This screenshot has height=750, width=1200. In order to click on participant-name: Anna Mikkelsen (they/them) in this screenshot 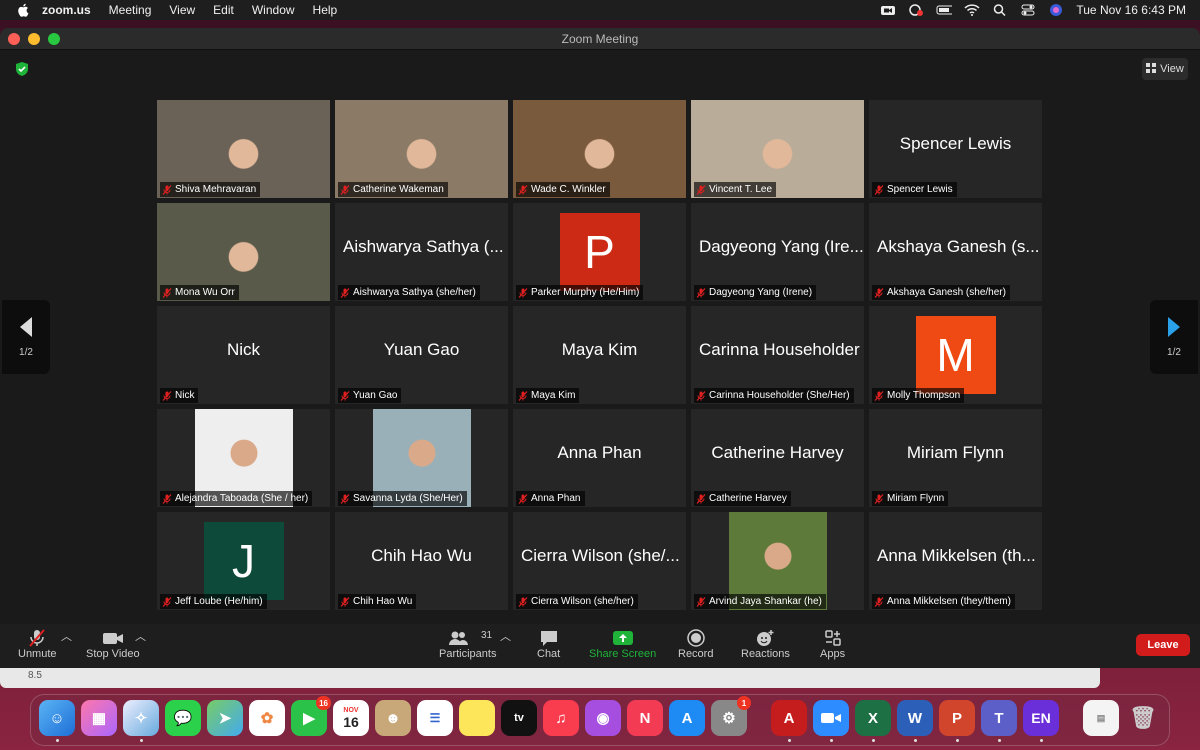, I will do `click(949, 601)`.